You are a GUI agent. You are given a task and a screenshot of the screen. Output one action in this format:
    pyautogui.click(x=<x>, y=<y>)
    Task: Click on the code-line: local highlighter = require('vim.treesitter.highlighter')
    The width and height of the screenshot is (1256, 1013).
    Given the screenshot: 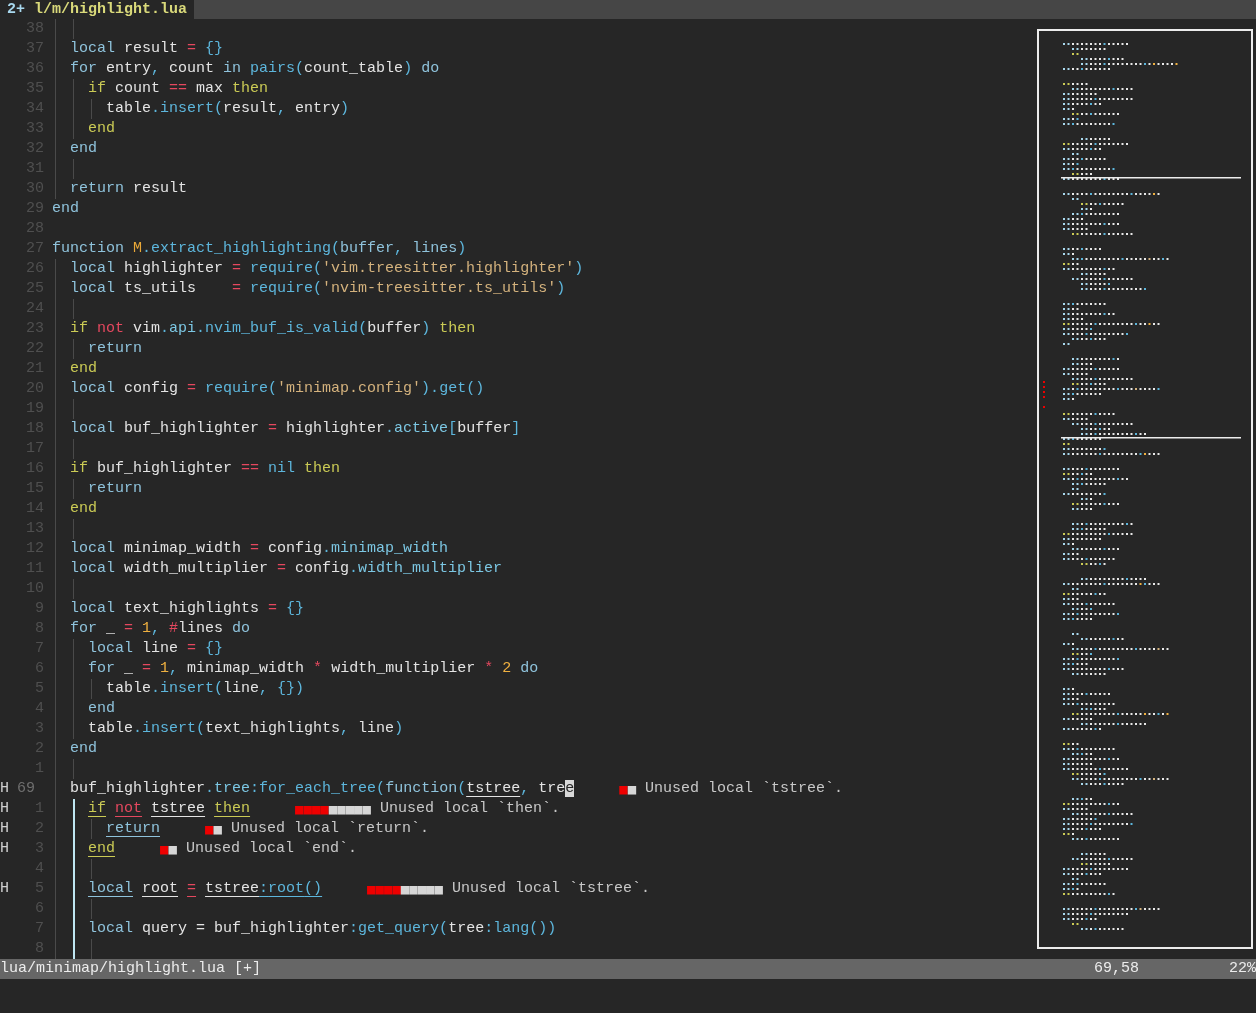 What is the action you would take?
    pyautogui.click(x=327, y=269)
    